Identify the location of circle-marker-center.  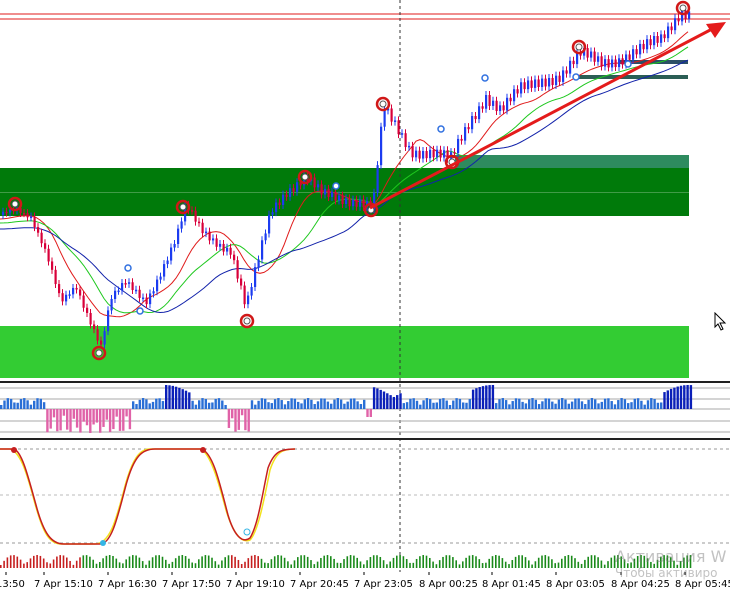
(305, 177).